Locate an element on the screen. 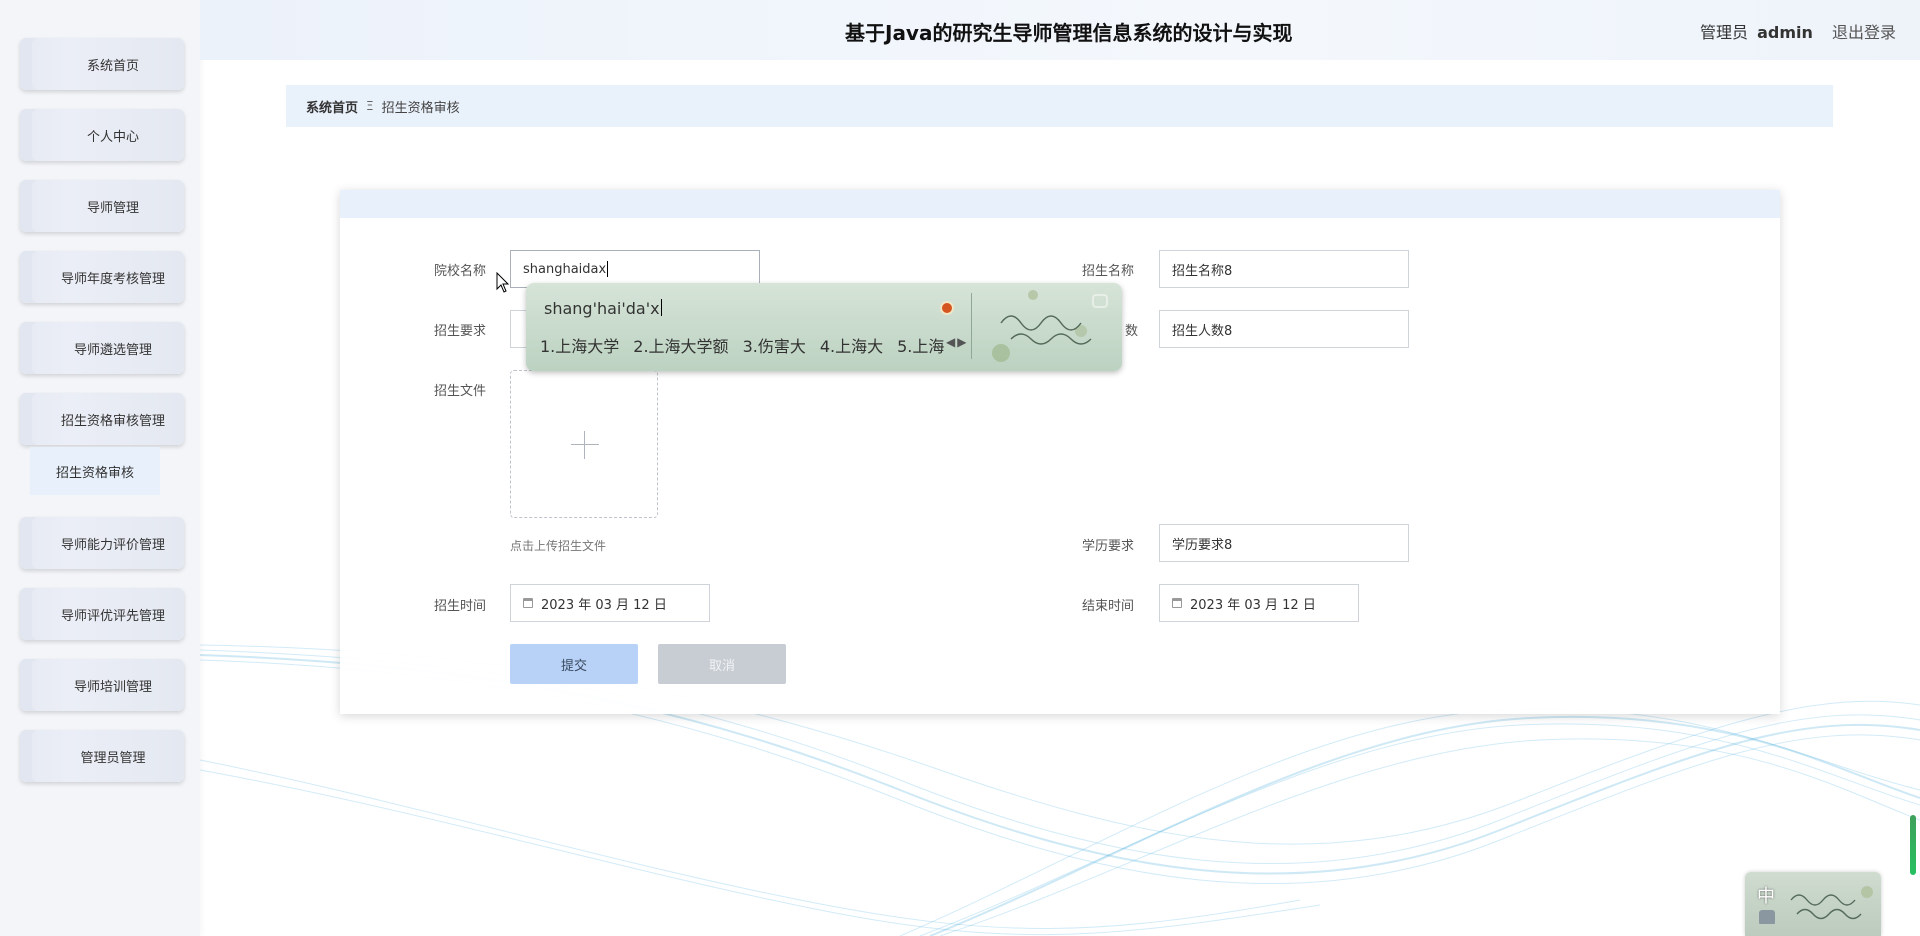 The image size is (1920, 936). sidebar-item-ability-evaluation: 导师能力评价管理 is located at coordinates (102, 543).